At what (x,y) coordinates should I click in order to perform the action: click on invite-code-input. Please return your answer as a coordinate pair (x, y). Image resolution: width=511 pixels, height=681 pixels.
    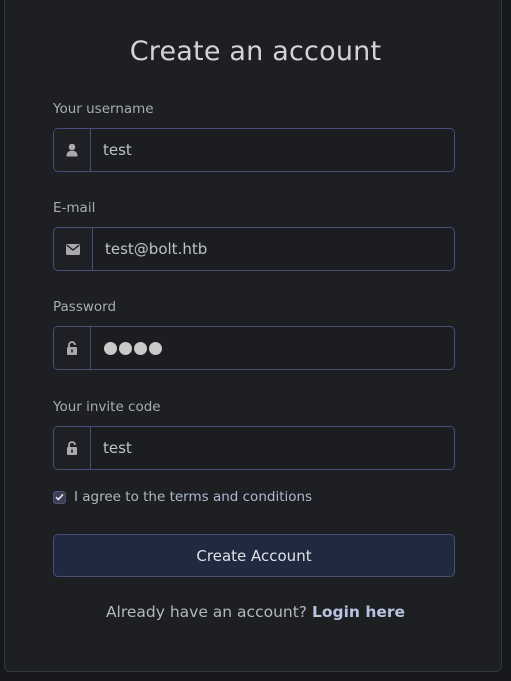
    Looking at the image, I should click on (272, 448).